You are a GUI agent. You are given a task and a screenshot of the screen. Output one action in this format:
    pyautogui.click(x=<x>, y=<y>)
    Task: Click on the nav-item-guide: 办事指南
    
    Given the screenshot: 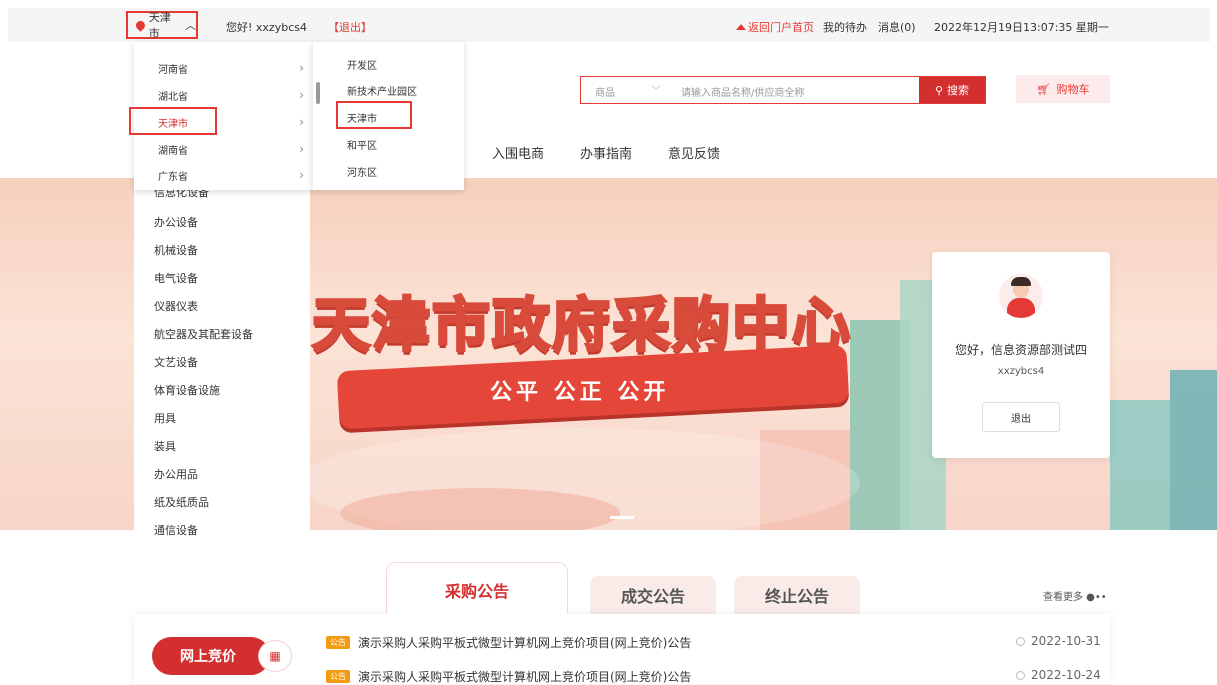 What is the action you would take?
    pyautogui.click(x=606, y=152)
    